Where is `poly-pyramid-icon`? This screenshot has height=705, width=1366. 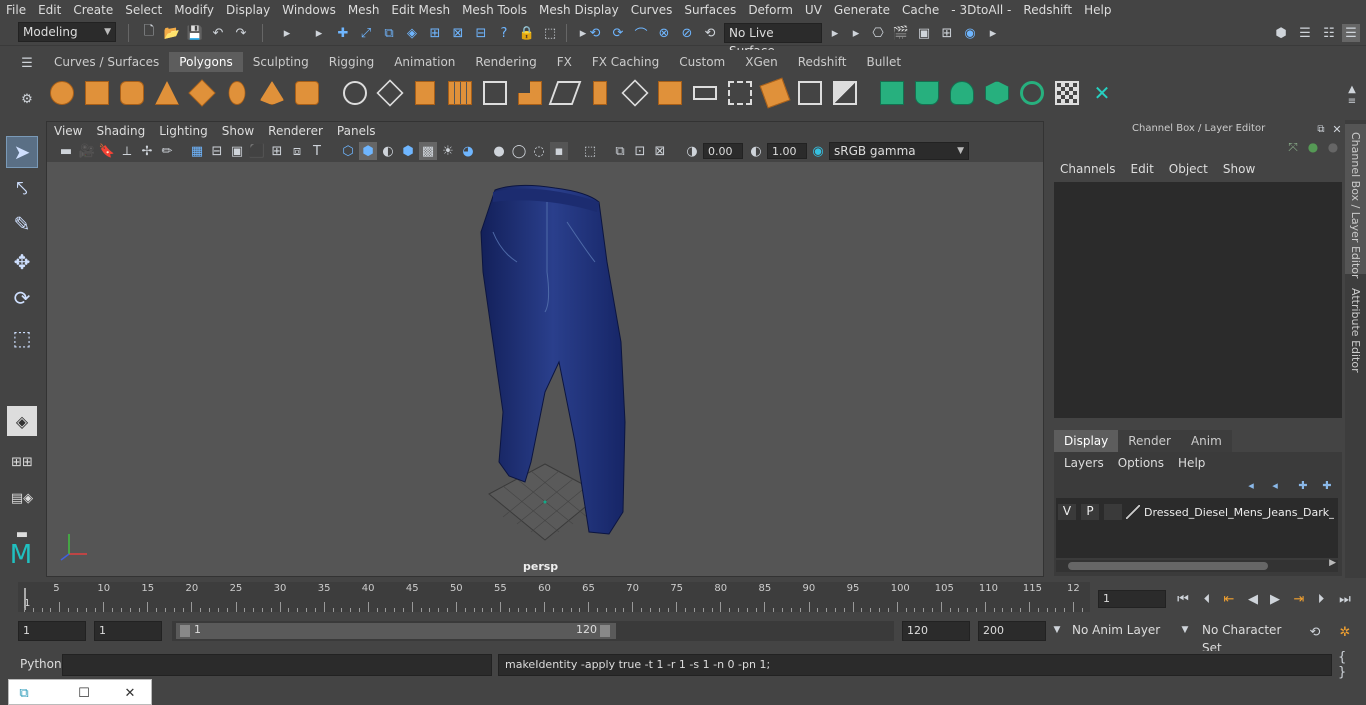 poly-pyramid-icon is located at coordinates (272, 93).